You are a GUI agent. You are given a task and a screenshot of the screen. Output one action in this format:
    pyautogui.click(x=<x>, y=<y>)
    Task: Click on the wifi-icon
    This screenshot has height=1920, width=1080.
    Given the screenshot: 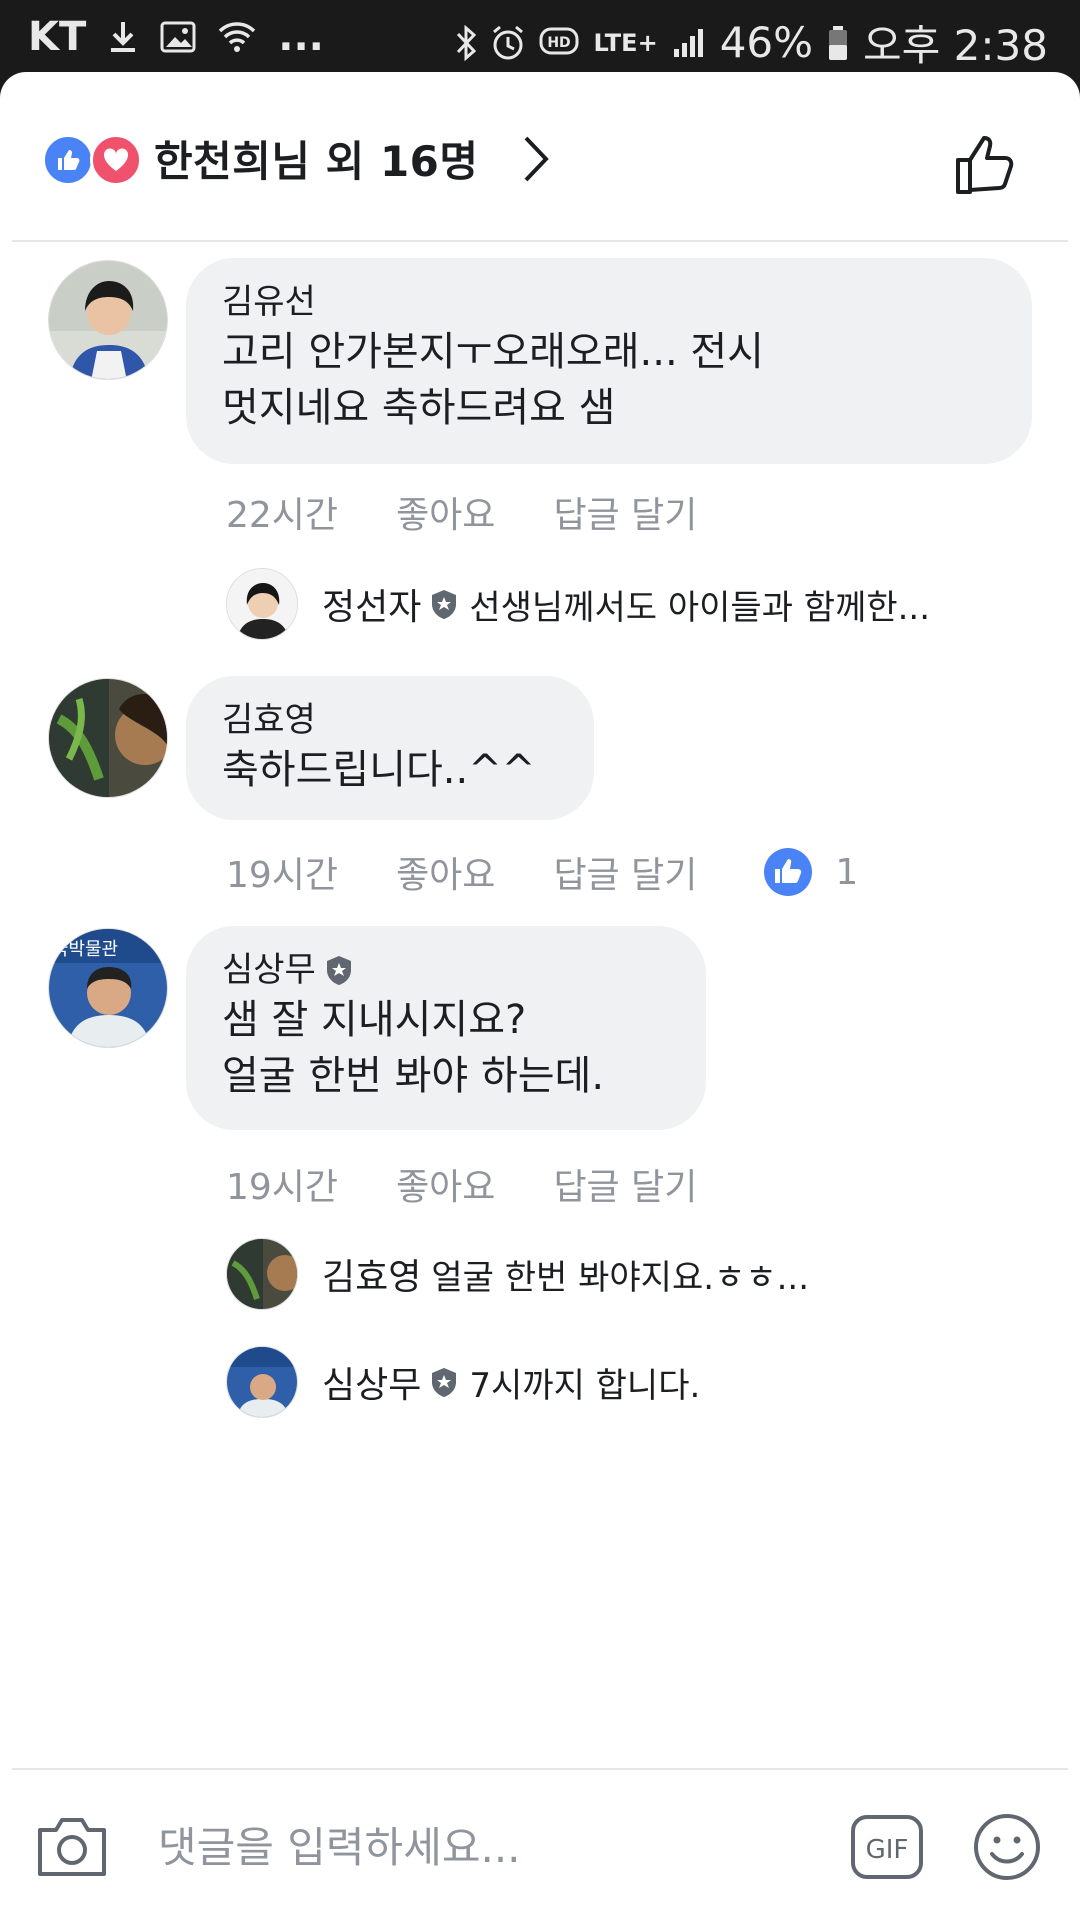 What is the action you would take?
    pyautogui.click(x=237, y=37)
    